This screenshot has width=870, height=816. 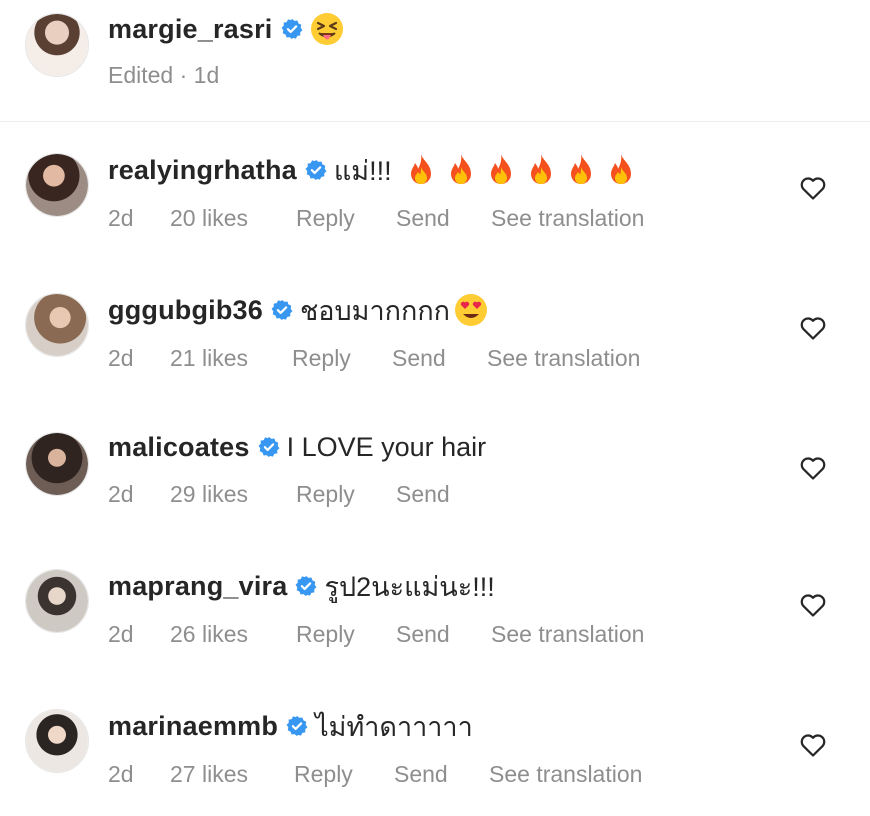 I want to click on squinting-tongue-emoji-icon, so click(x=327, y=29).